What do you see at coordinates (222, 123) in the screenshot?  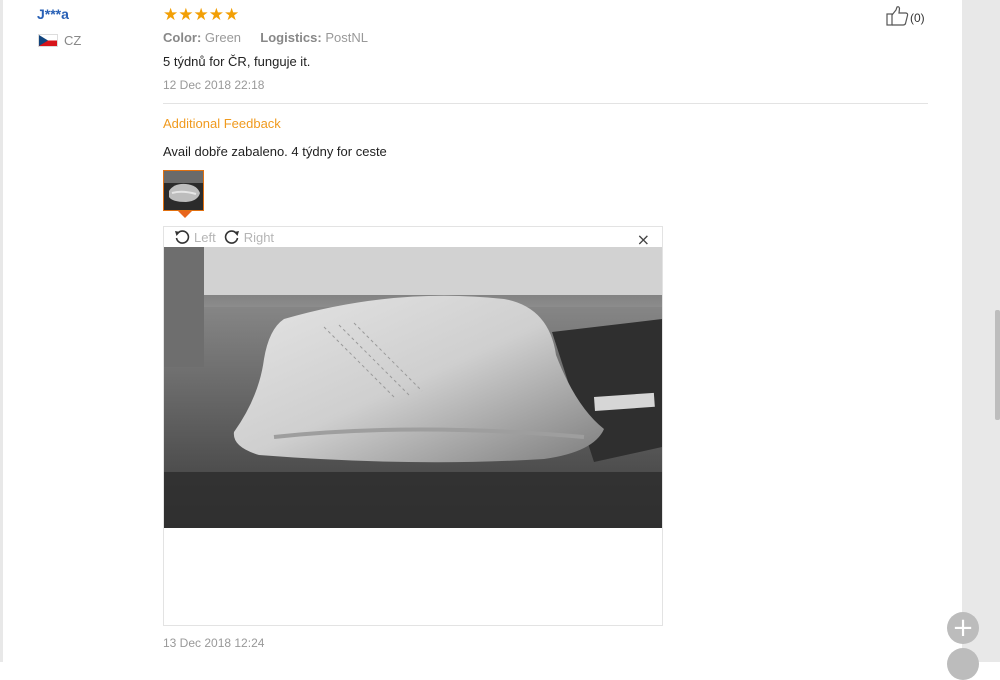 I see `additional-feedback-title: Additional Feedback` at bounding box center [222, 123].